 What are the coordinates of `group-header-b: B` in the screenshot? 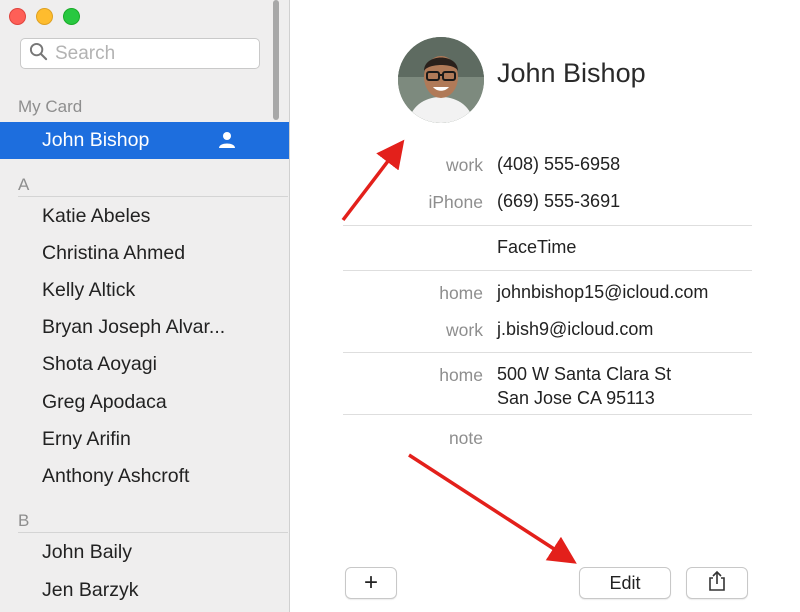 It's located at (24, 520).